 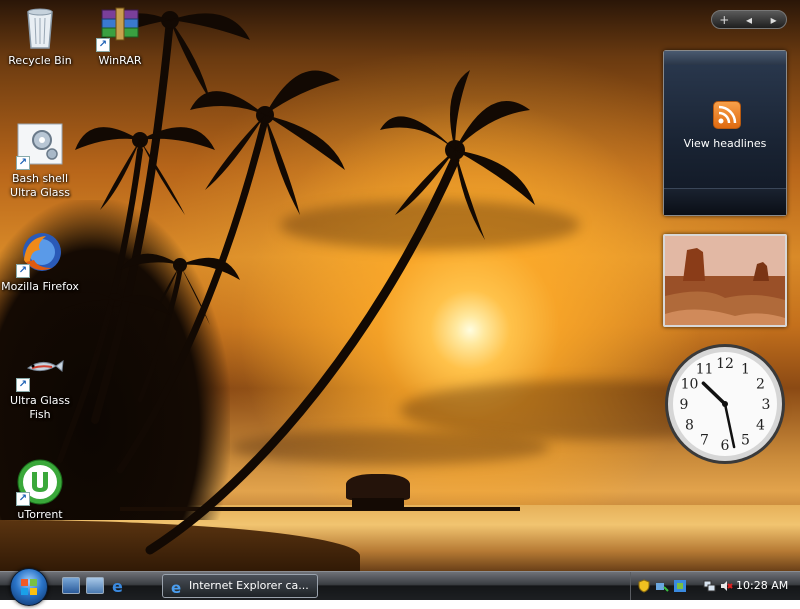 What do you see at coordinates (724, 20) in the screenshot?
I see `add-gadget-button: +` at bounding box center [724, 20].